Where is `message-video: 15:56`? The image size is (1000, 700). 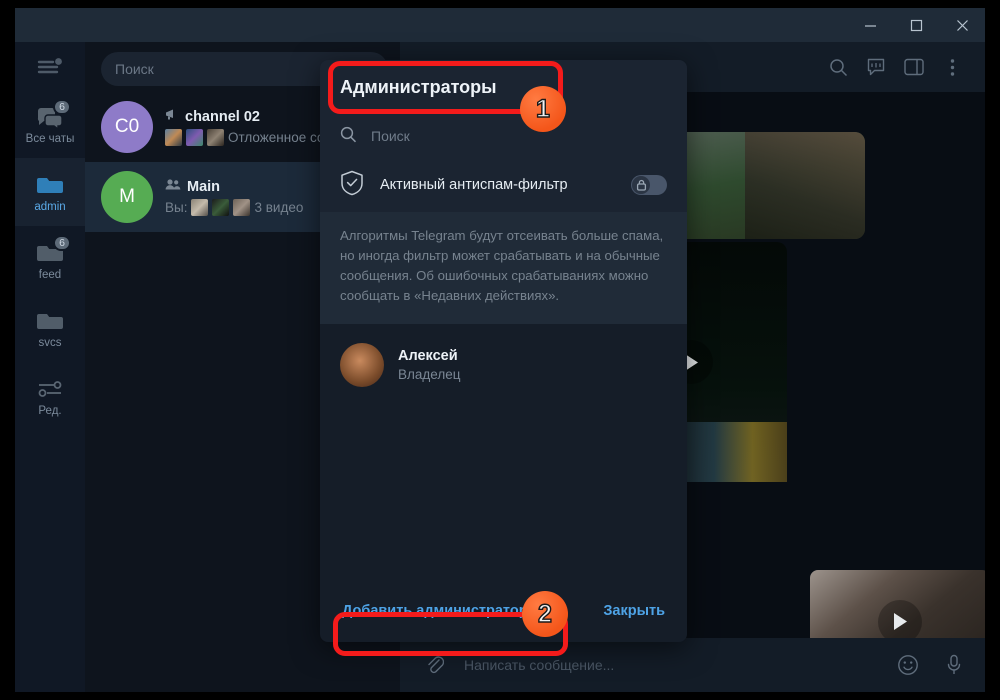 message-video: 15:56 is located at coordinates (897, 604).